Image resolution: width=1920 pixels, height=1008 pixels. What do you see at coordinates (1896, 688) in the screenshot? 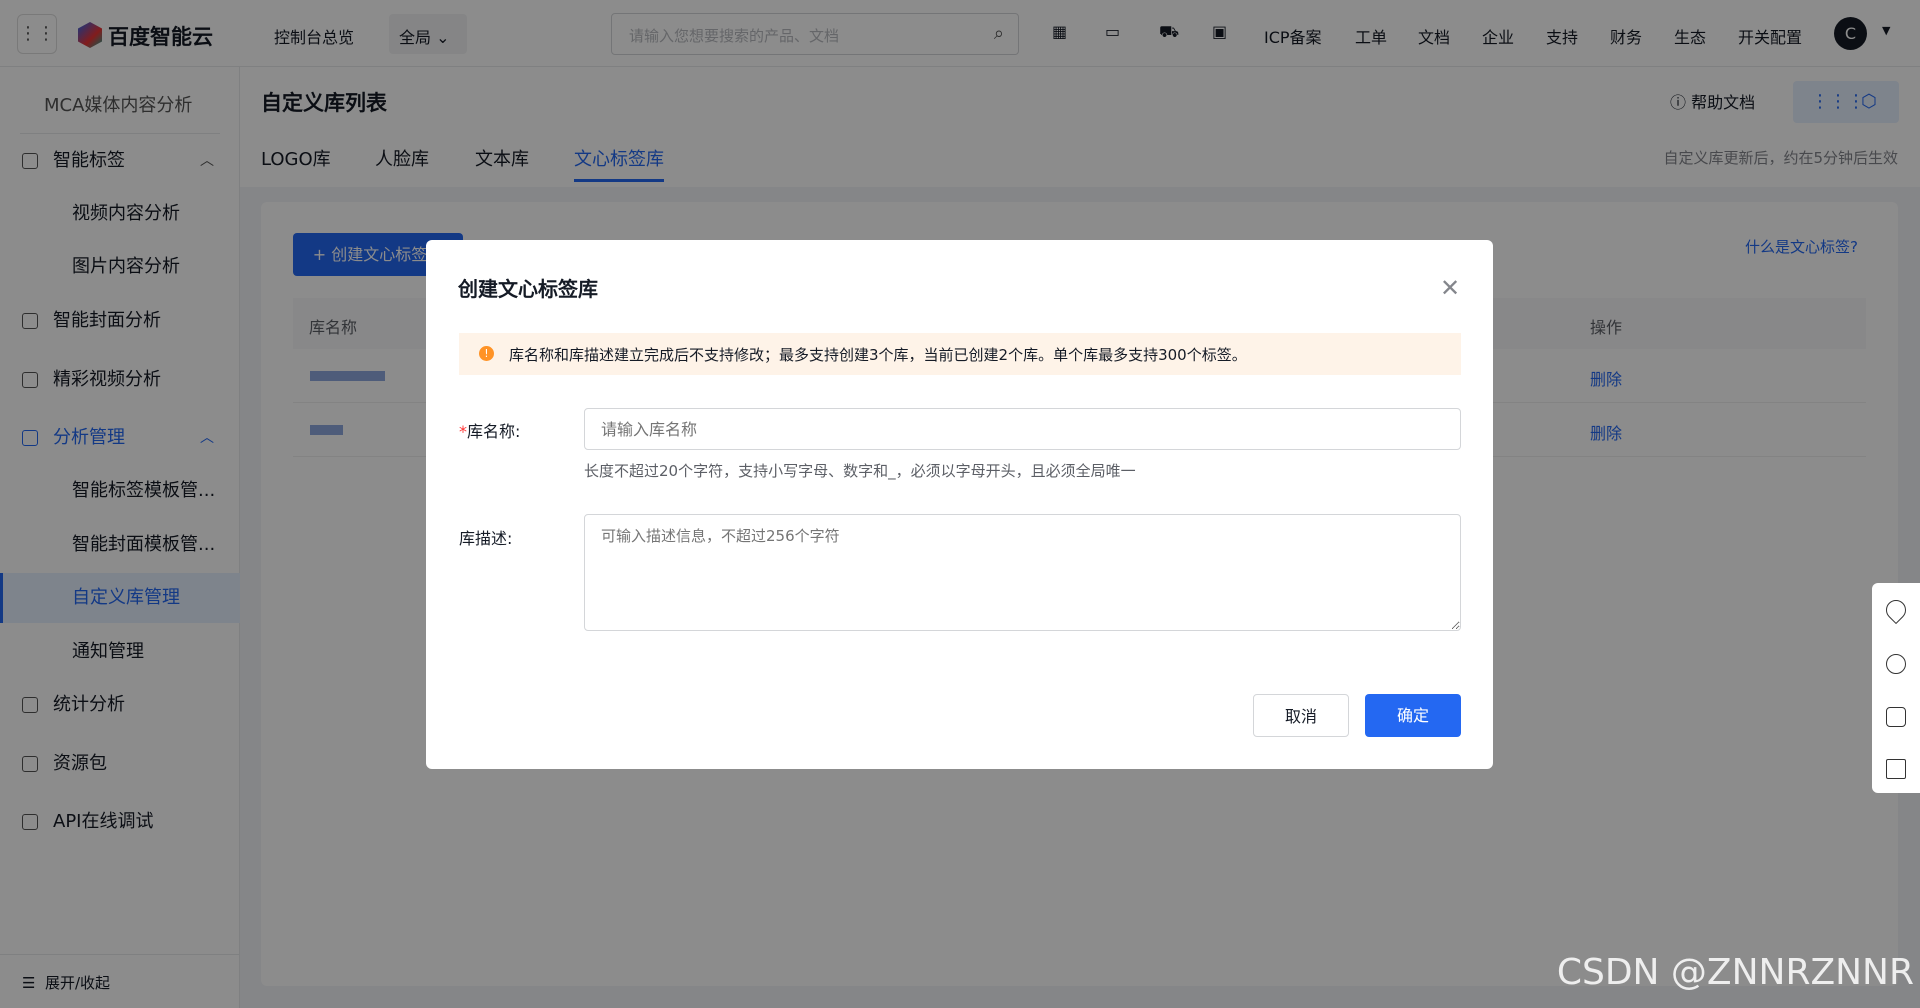
I see `floating-toolbar` at bounding box center [1896, 688].